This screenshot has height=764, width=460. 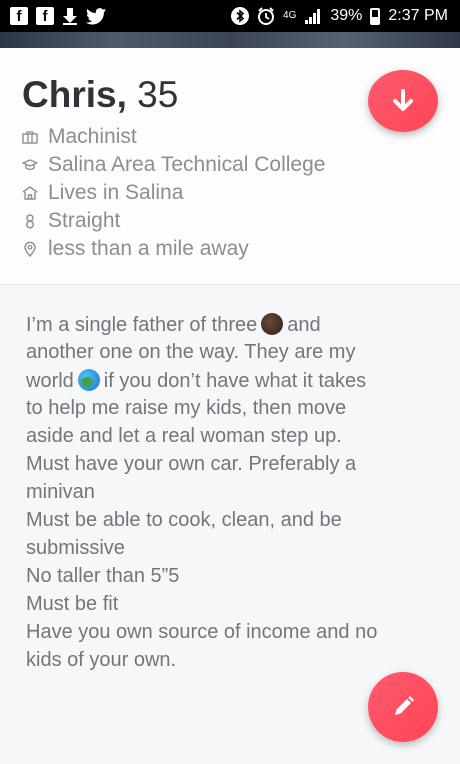 I want to click on bio-line: minivan, so click(x=60, y=492).